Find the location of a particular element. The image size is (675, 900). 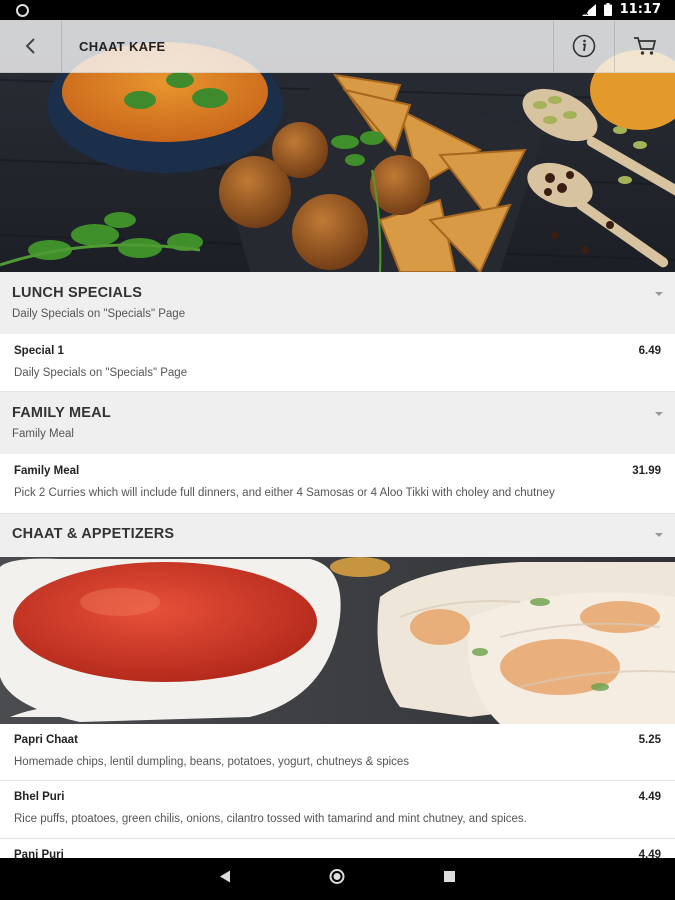

item-name: Special 1 is located at coordinates (39, 351).